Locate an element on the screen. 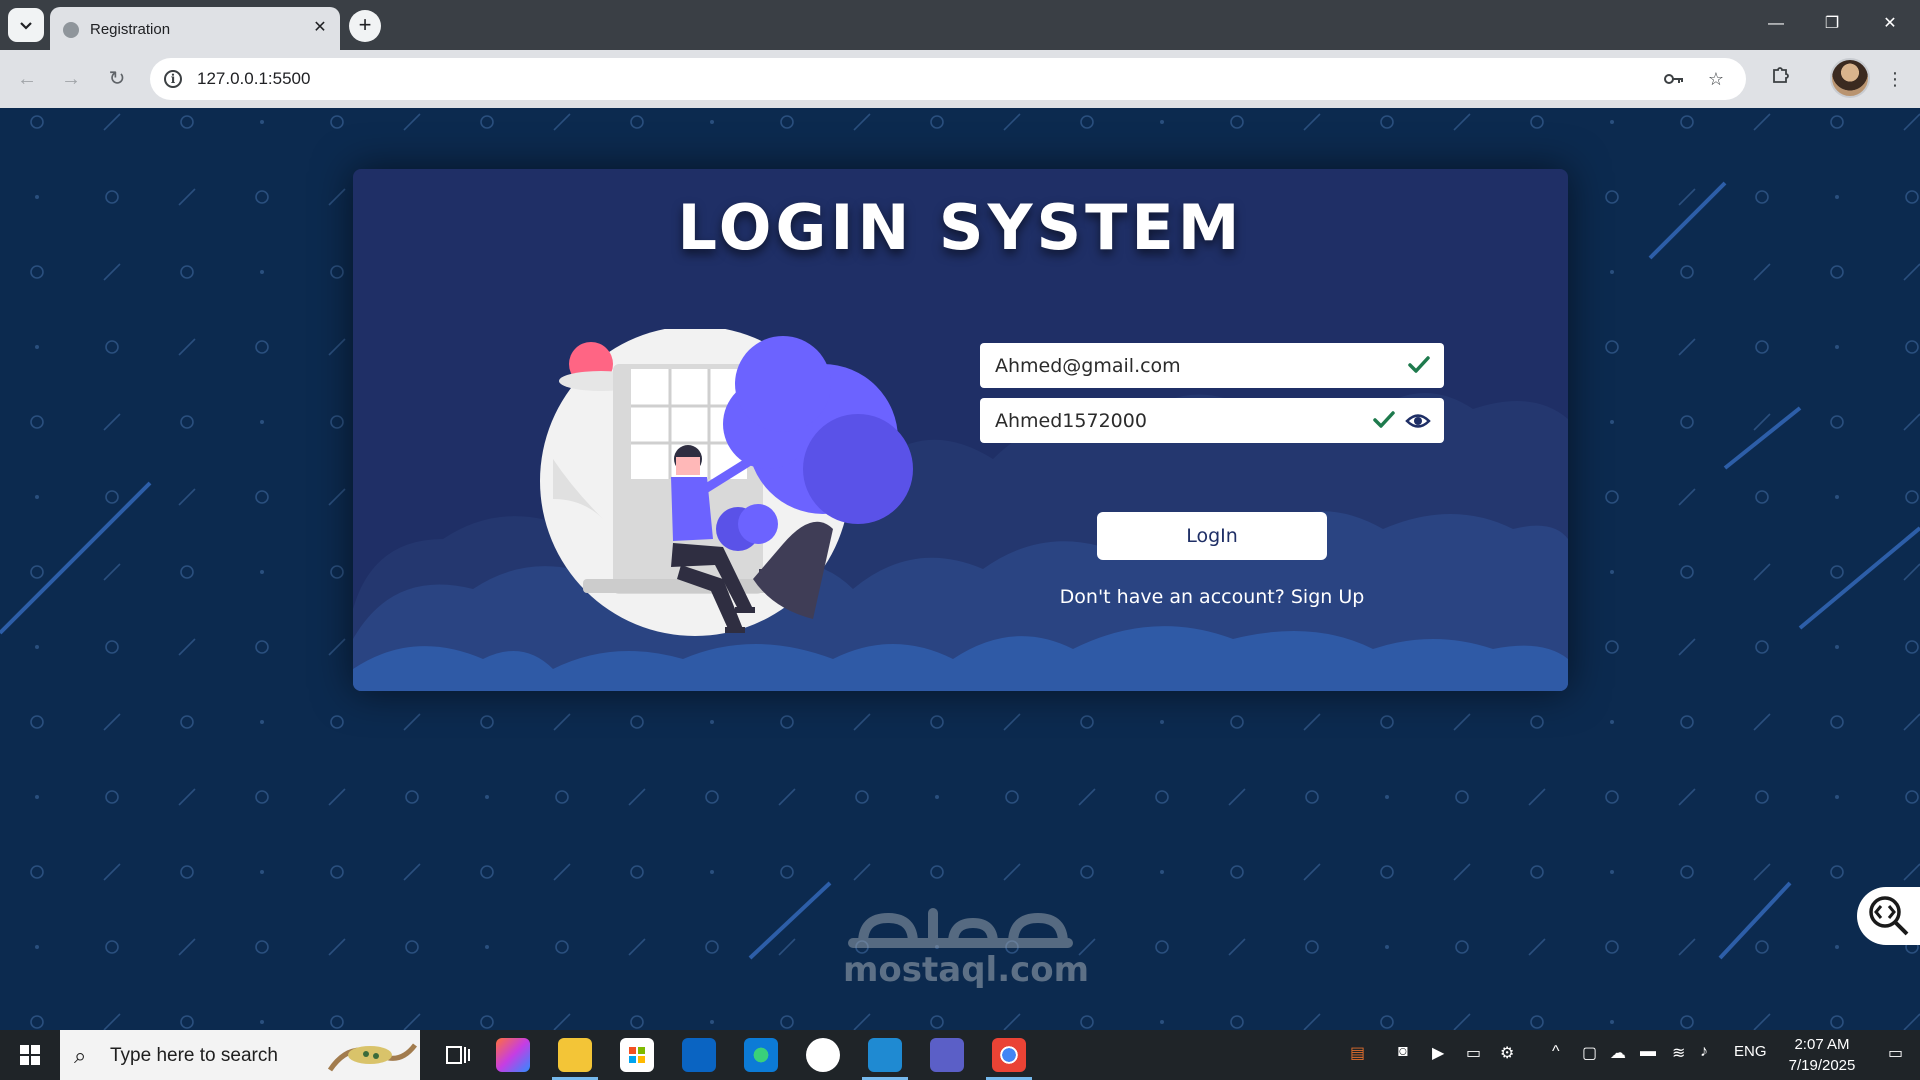  language-indicator: ENG is located at coordinates (1750, 1051).